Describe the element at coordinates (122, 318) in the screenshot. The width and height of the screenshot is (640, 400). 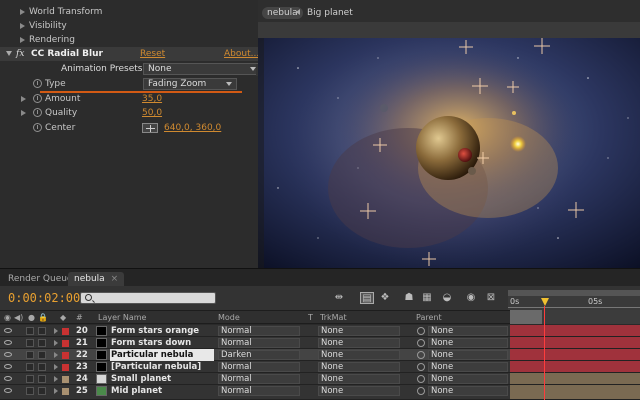
I see `layer-name-header: Layer Name` at that location.